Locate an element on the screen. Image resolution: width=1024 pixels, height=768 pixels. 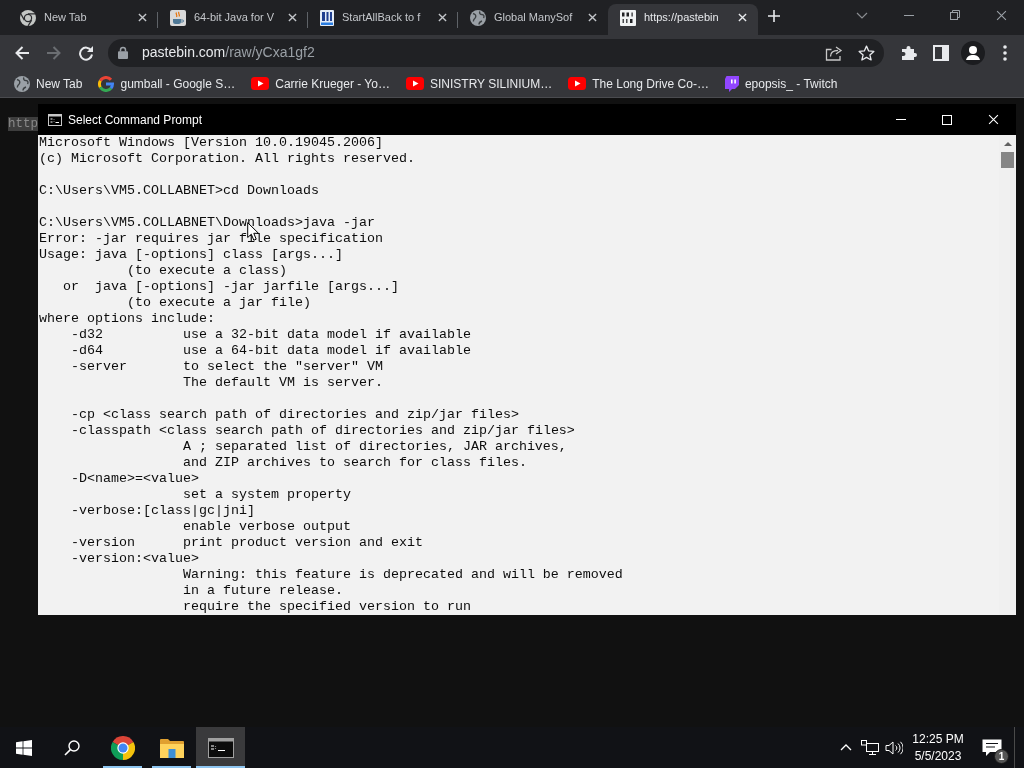
console-line: C:\Users\VM5.COLLABNET\Downloads>java -jar is located at coordinates (207, 223).